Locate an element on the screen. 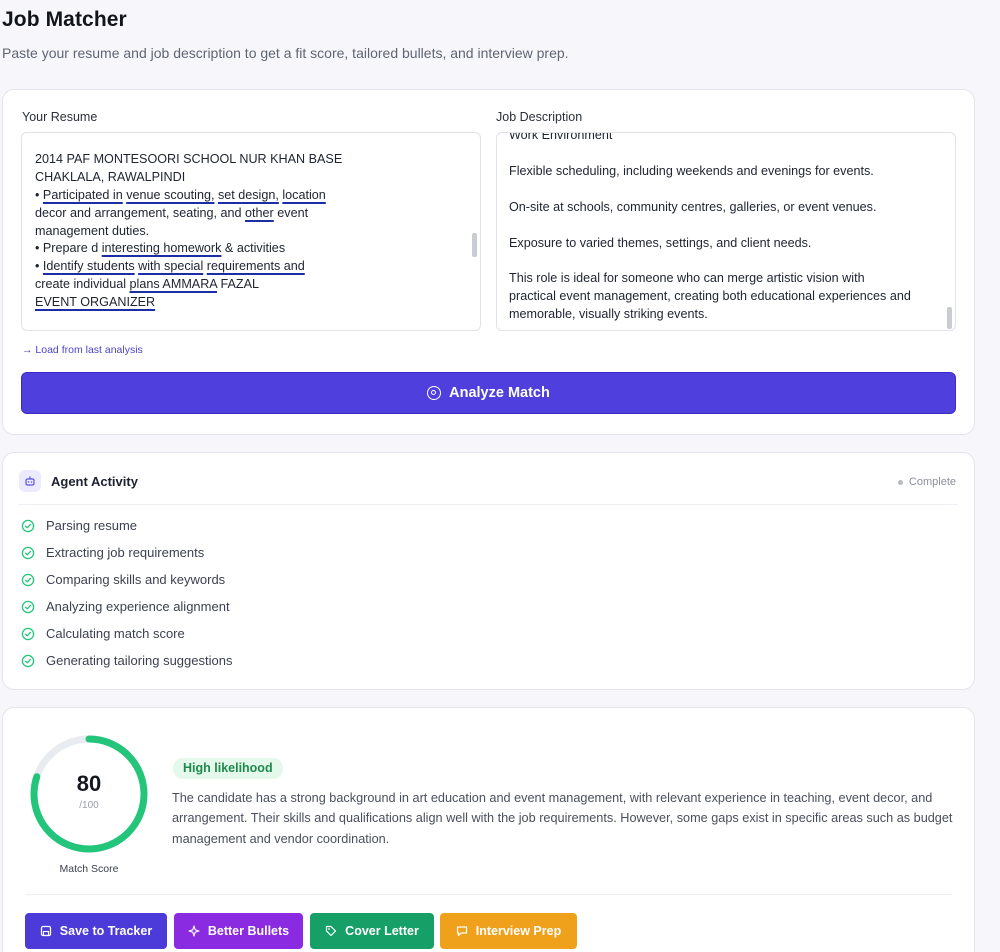  sparkle-icon is located at coordinates (194, 931).